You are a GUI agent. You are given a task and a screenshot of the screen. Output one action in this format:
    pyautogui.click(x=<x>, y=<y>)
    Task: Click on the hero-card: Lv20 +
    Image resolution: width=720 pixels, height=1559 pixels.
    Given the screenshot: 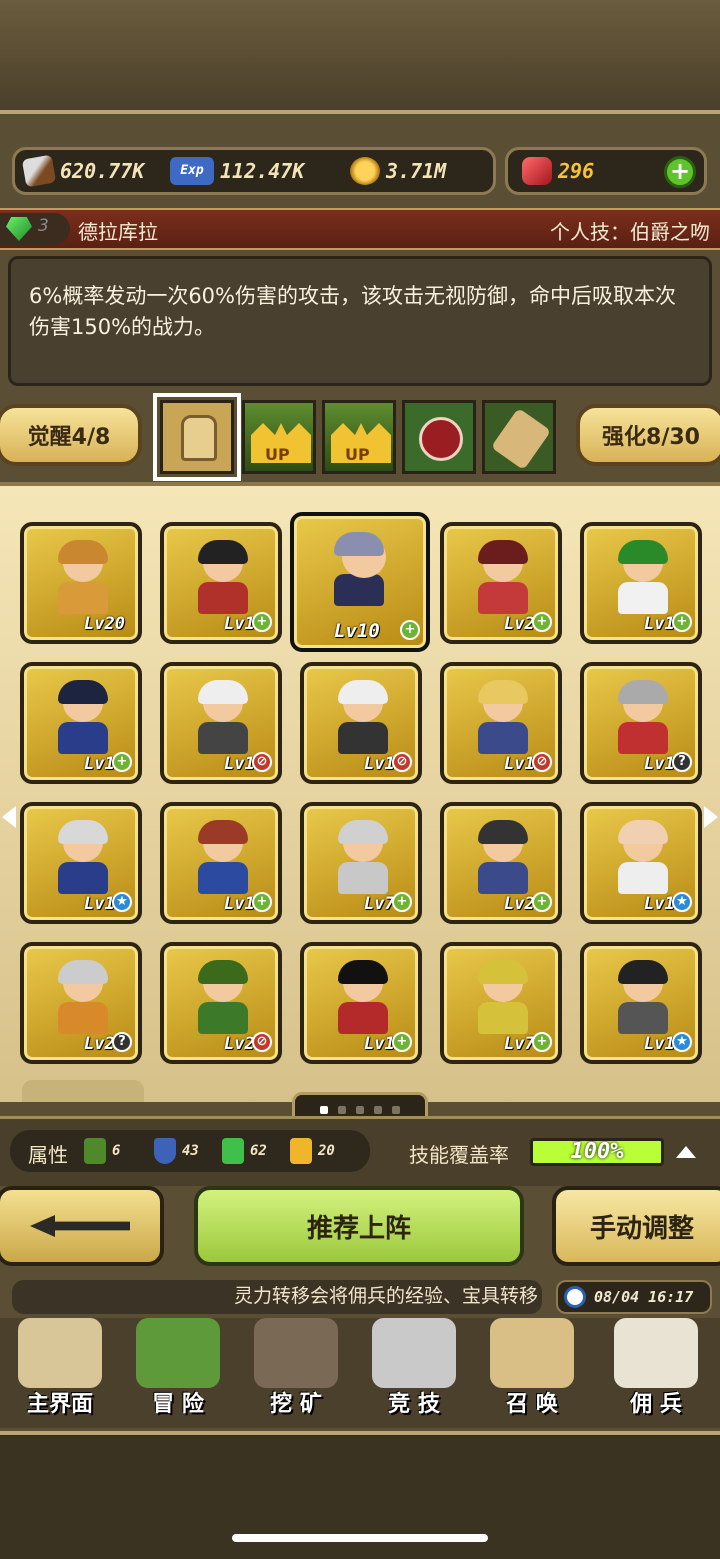 What is the action you would take?
    pyautogui.click(x=501, y=863)
    